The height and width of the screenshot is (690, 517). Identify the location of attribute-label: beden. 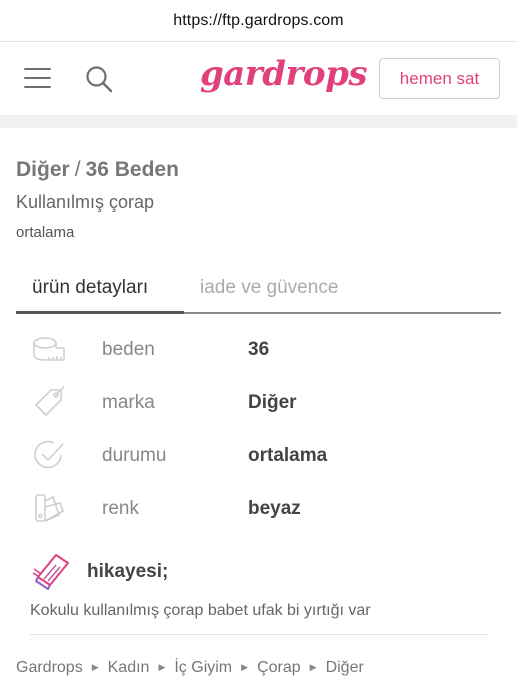
(128, 349).